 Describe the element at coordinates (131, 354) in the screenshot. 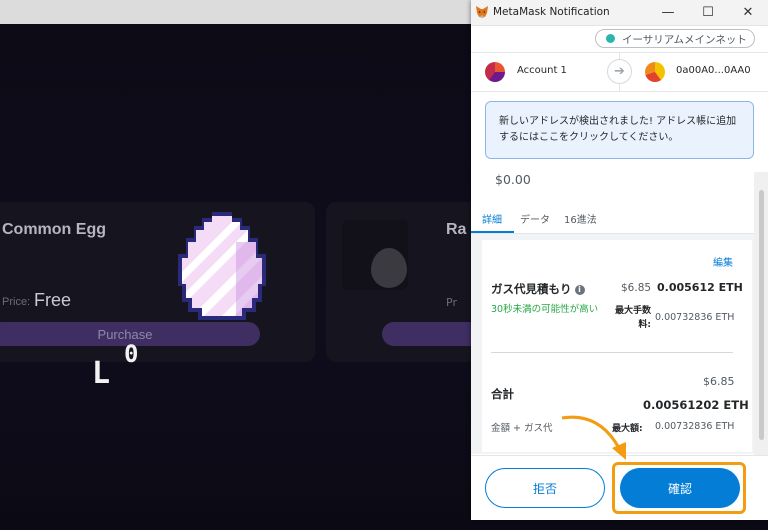

I see `pixel-text-0: 0` at that location.